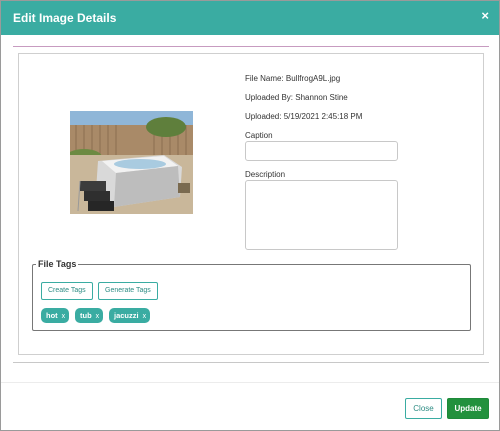 The width and height of the screenshot is (500, 431). Describe the element at coordinates (321, 151) in the screenshot. I see `caption-input` at that location.